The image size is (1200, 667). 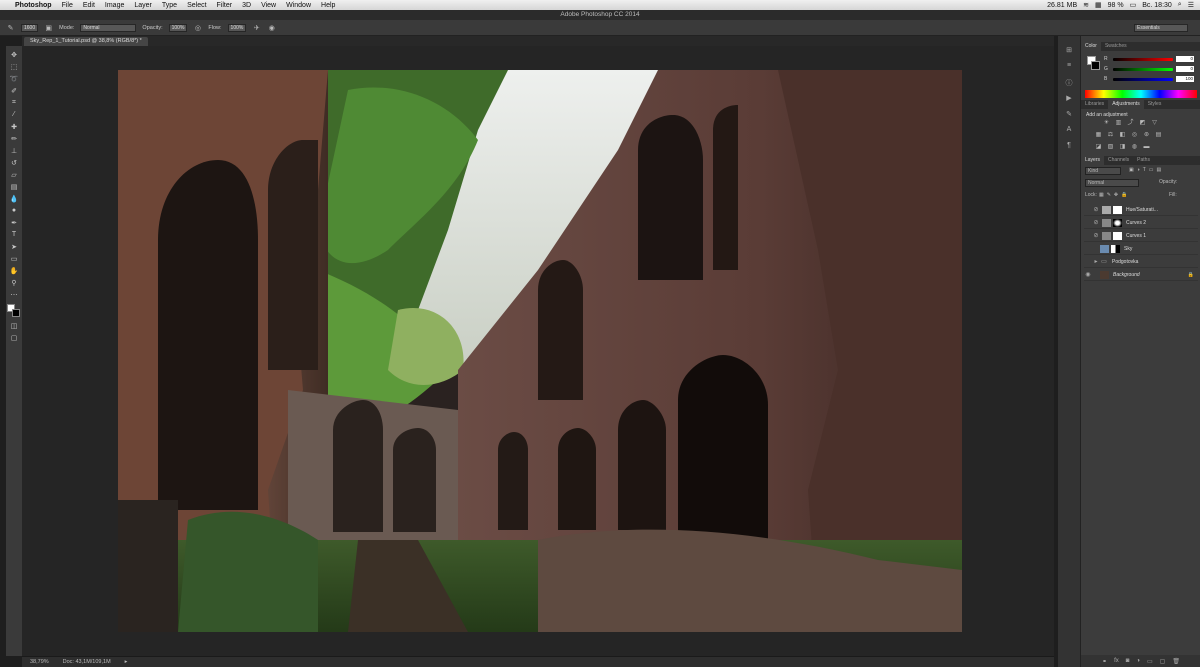 I want to click on black-white-icon: ◧, so click(x=1122, y=135).